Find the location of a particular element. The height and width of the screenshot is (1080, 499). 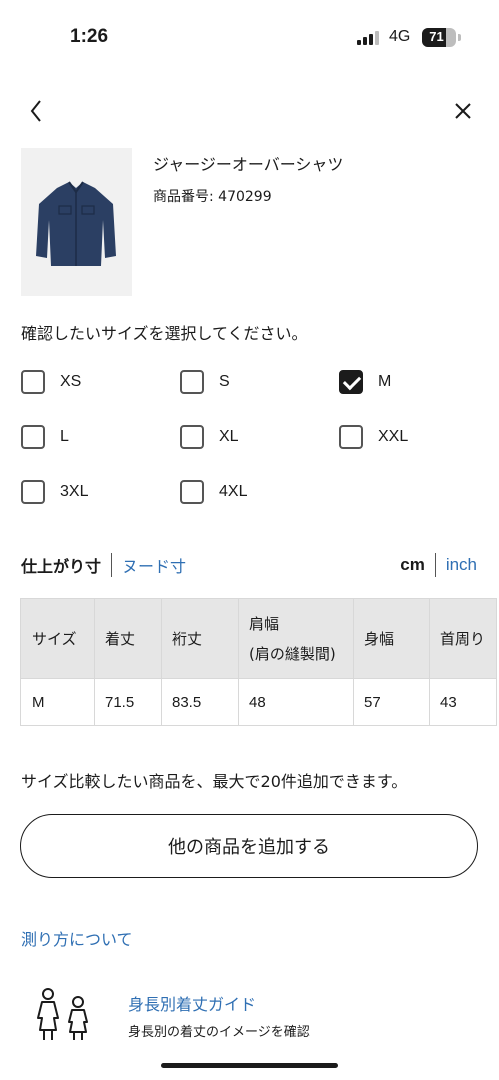

close-button is located at coordinates (463, 111).